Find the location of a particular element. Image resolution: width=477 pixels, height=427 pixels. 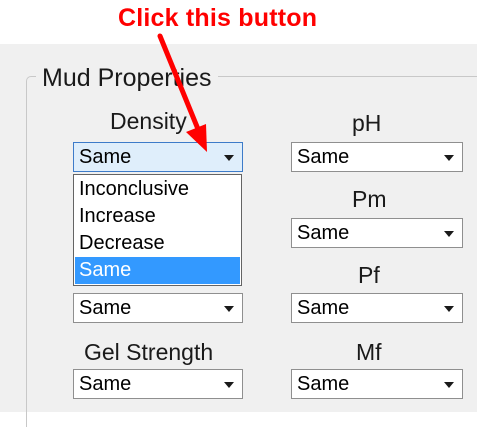

density-label: Density is located at coordinates (148, 121).